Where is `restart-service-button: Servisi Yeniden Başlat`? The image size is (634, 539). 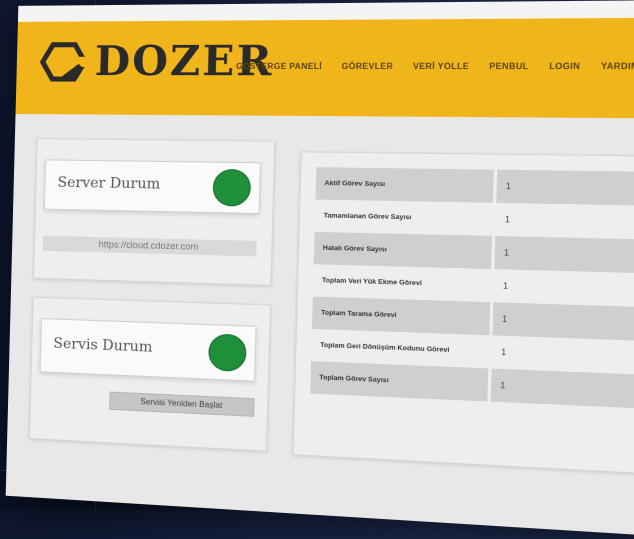 restart-service-button: Servisi Yeniden Başlat is located at coordinates (182, 404).